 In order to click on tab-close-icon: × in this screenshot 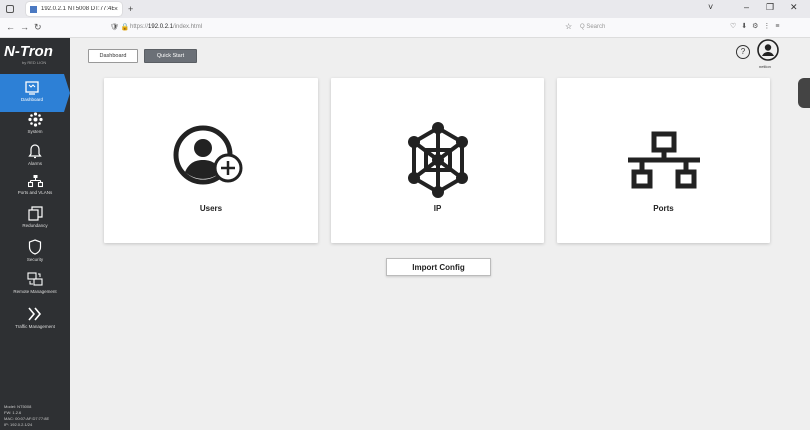, I will do `click(116, 9)`.